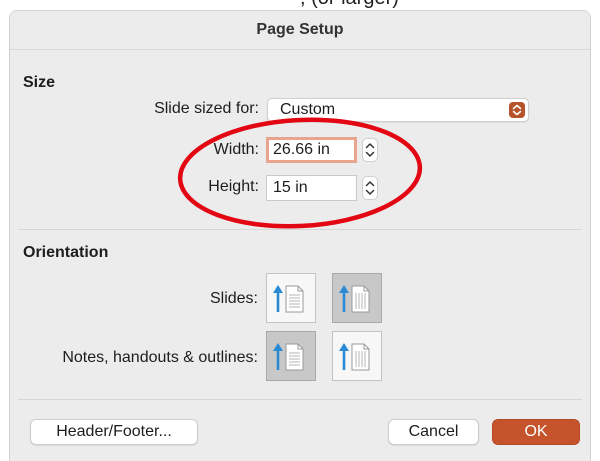 Image resolution: width=600 pixels, height=461 pixels. Describe the element at coordinates (311, 188) in the screenshot. I see `height-field: 15 in` at that location.